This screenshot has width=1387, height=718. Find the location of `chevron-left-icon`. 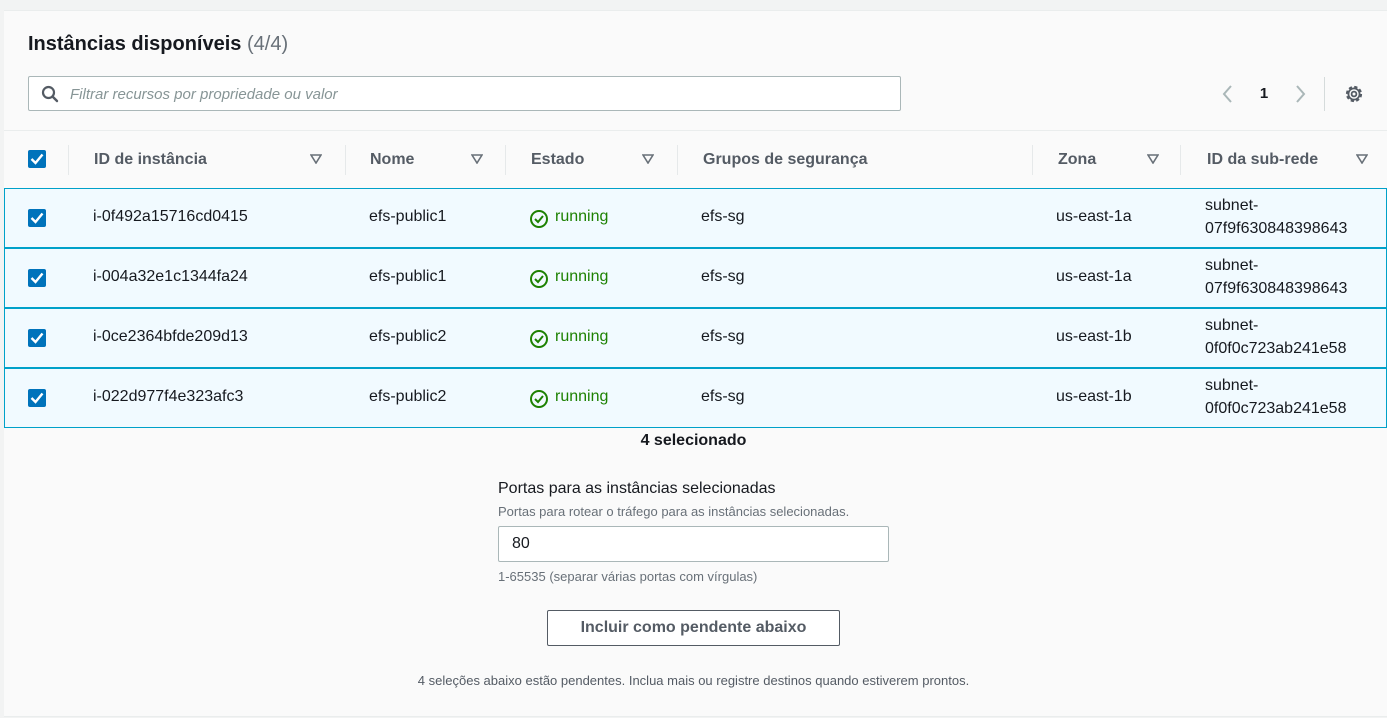

chevron-left-icon is located at coordinates (1227, 94).